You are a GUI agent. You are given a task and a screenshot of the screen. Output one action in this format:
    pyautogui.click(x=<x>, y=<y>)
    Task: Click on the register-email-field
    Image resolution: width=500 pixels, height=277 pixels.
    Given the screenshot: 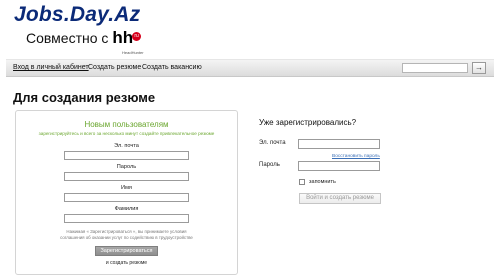 What is the action you would take?
    pyautogui.click(x=126, y=155)
    